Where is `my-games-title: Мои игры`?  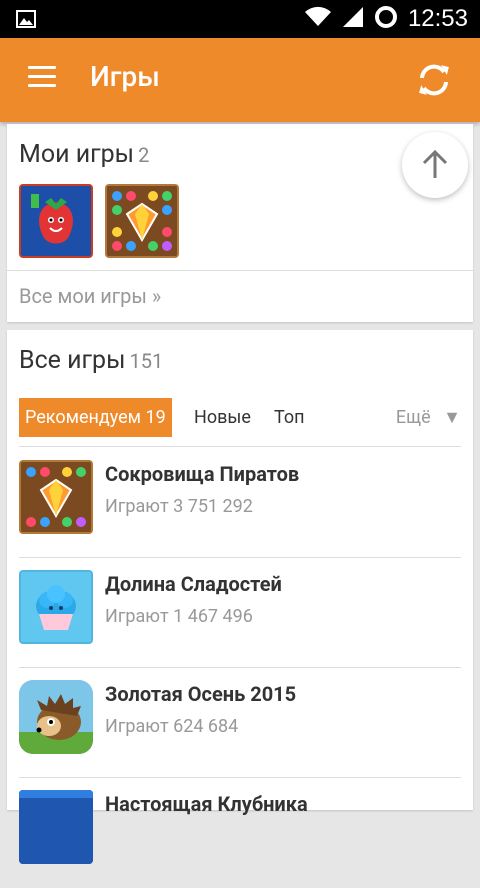 my-games-title: Мои игры is located at coordinates (77, 154).